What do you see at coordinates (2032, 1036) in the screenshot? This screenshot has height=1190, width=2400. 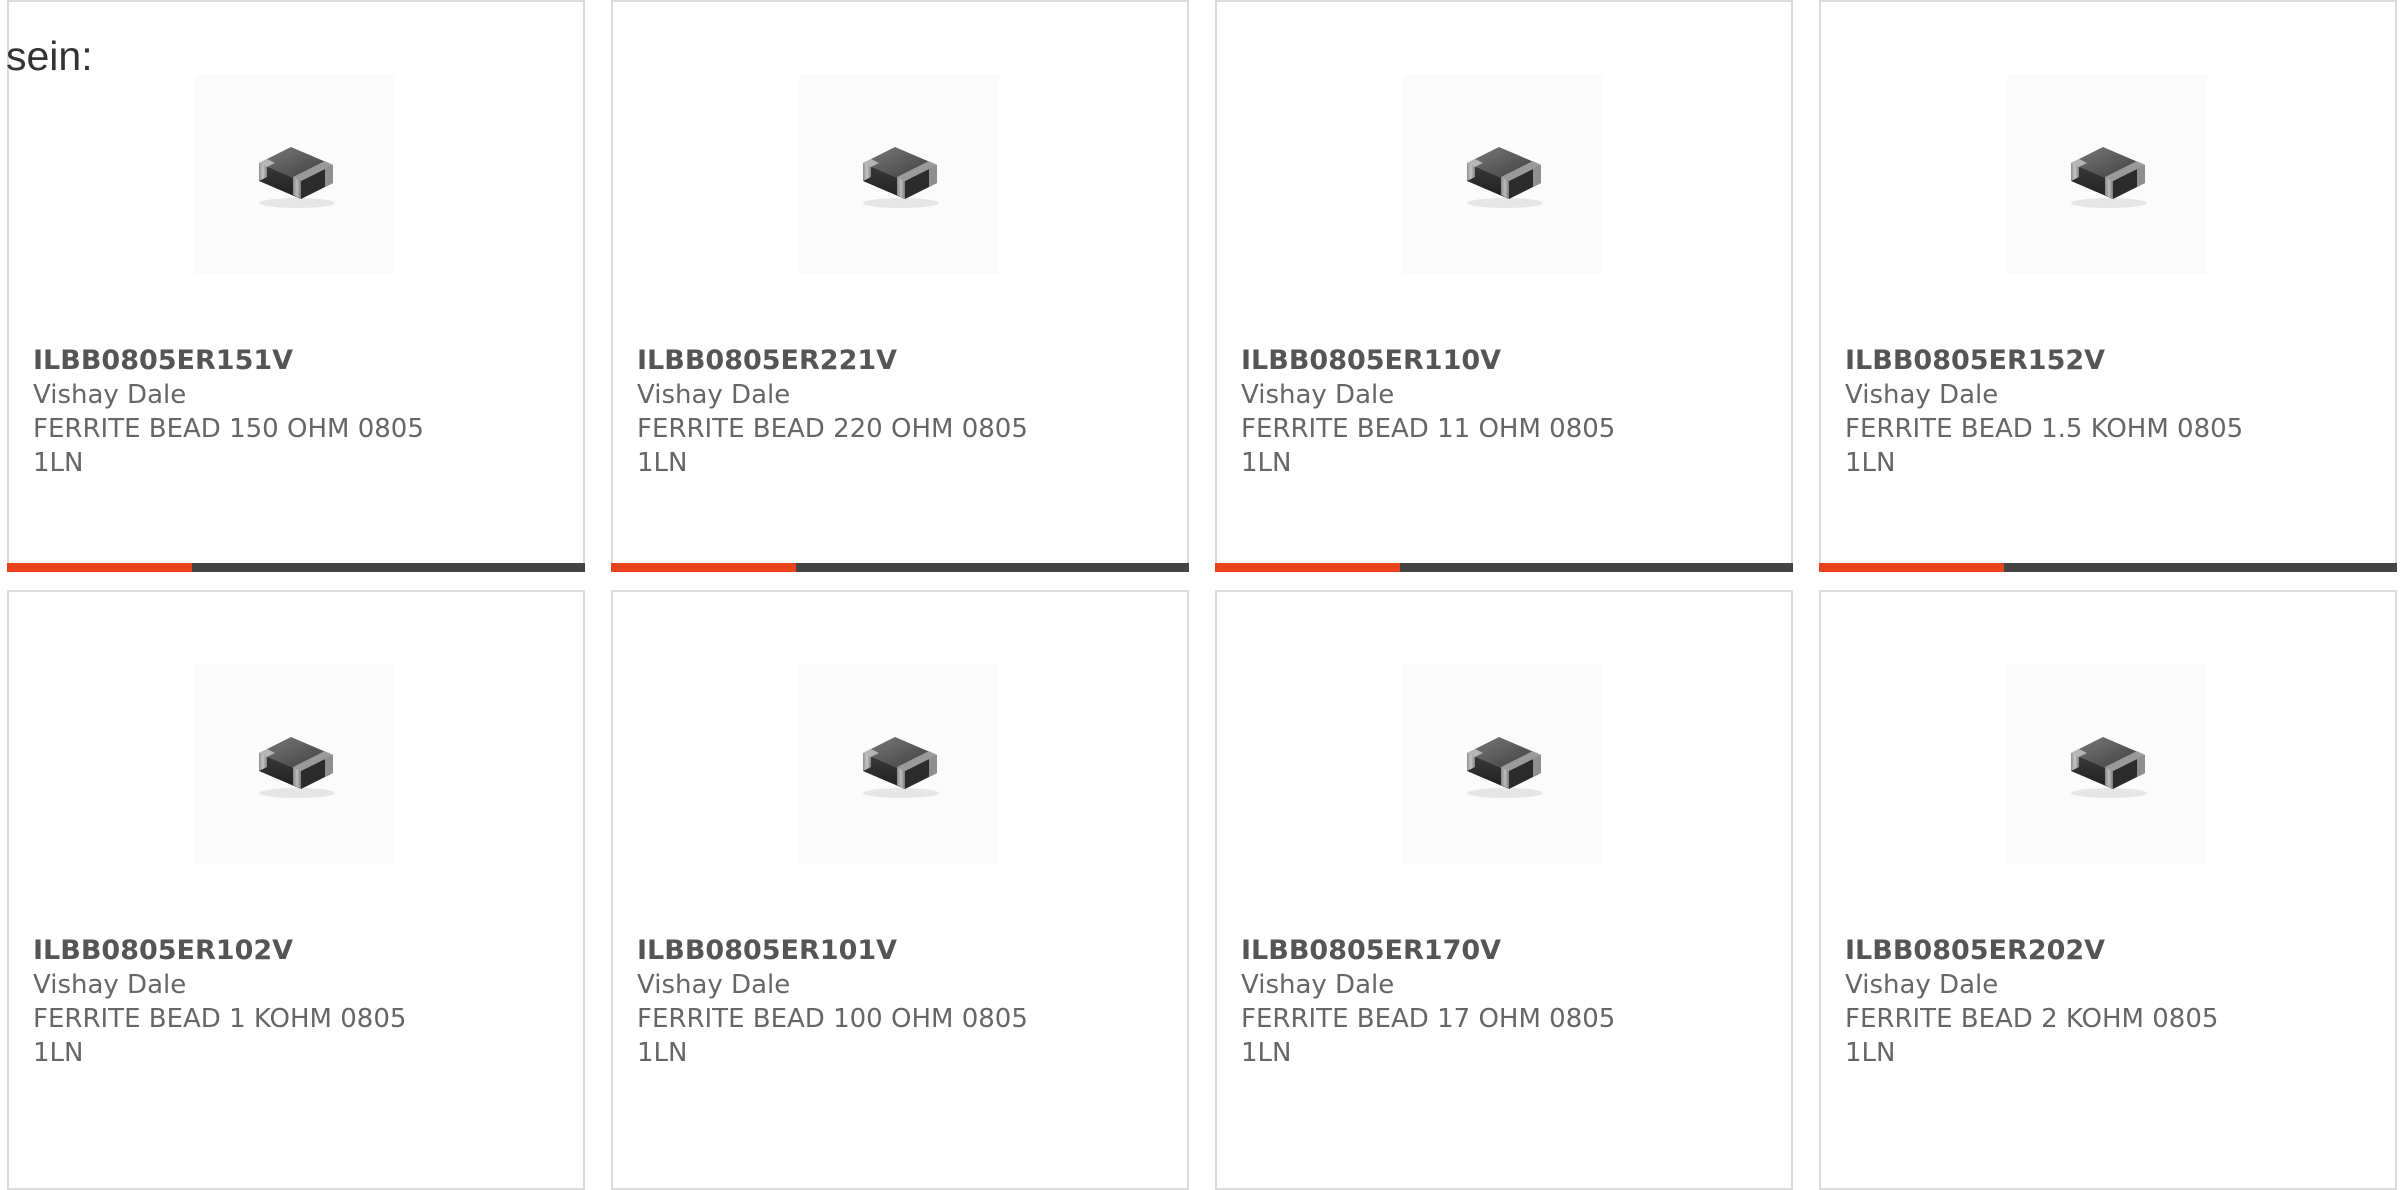 I see `product-description: FERRITE BEAD 2 KOHM 0805 1LN` at bounding box center [2032, 1036].